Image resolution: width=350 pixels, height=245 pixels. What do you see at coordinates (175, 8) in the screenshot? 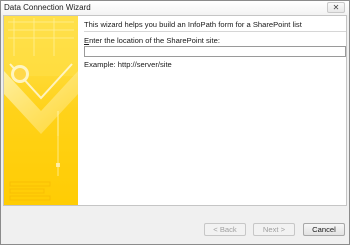
I see `title-bar: Data Connection Wizard ✕` at bounding box center [175, 8].